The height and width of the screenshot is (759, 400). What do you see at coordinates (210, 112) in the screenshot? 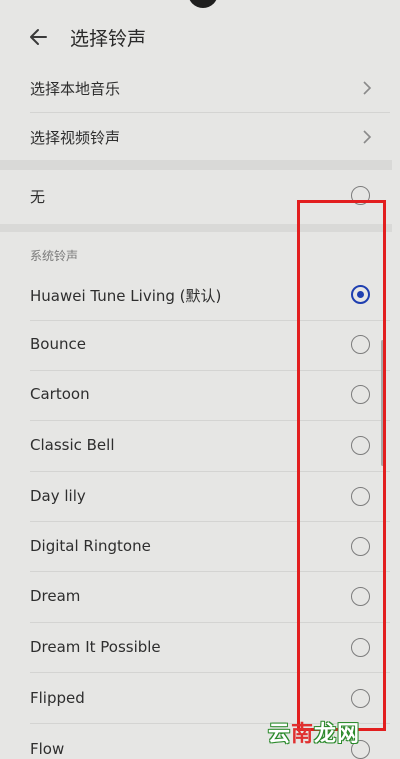
I see `divider` at bounding box center [210, 112].